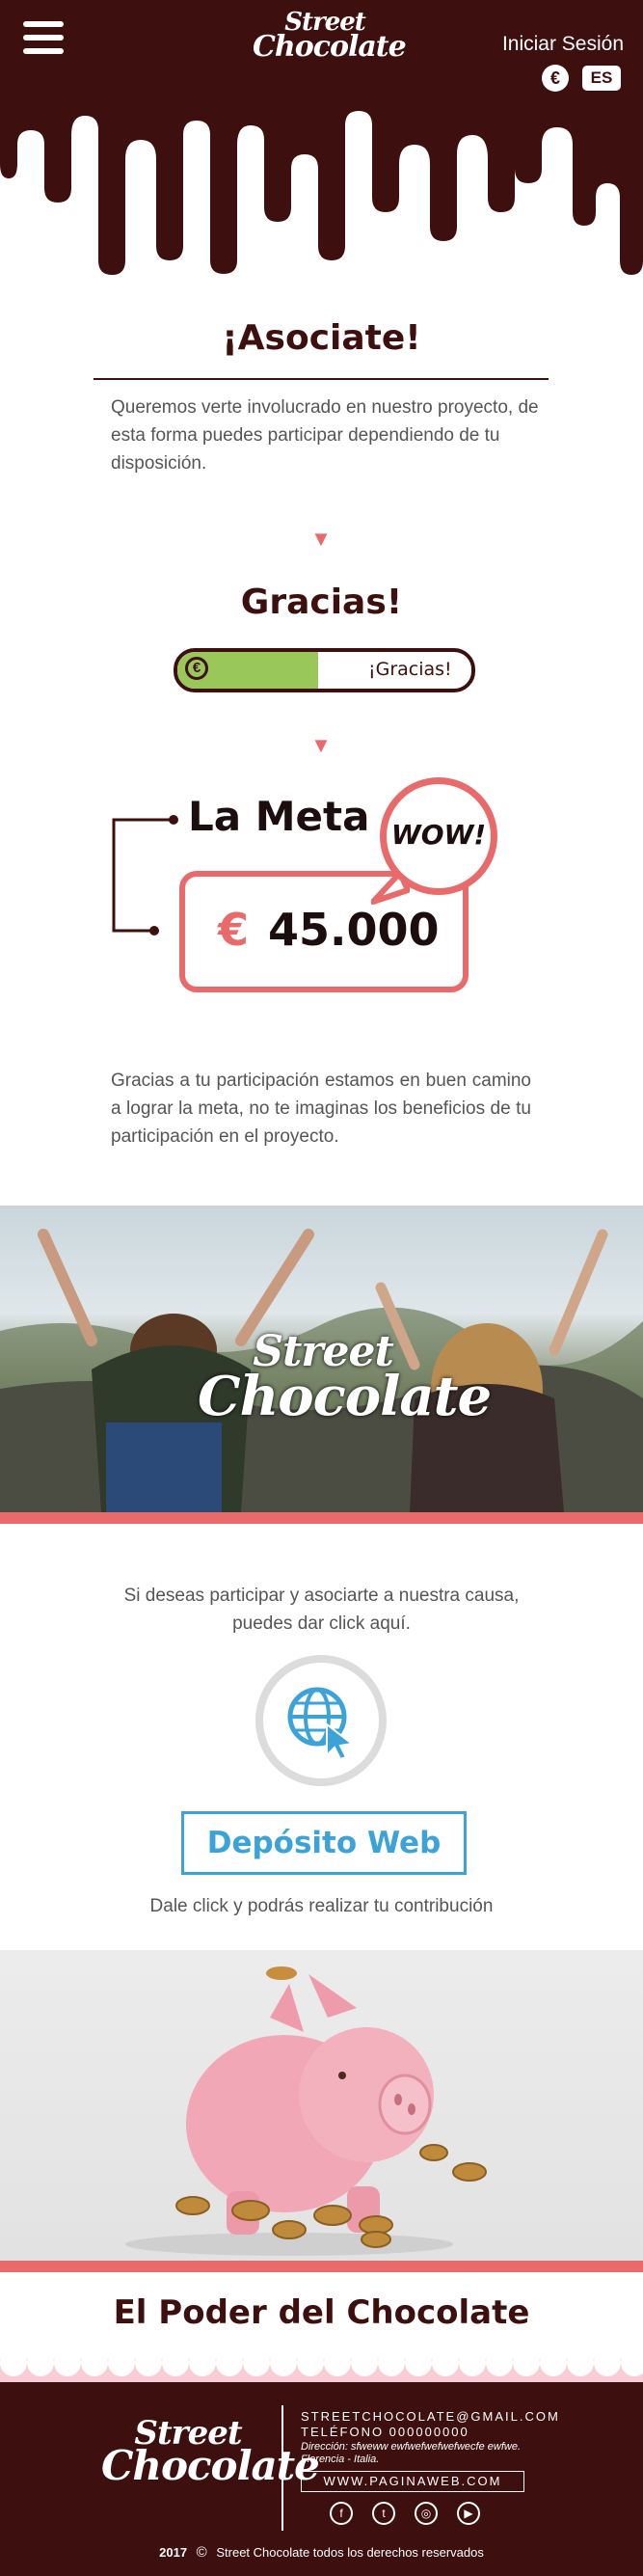 This screenshot has height=2576, width=643. Describe the element at coordinates (385, 2432) in the screenshot. I see `footer-phone: TELÉFONO 000000000` at that location.